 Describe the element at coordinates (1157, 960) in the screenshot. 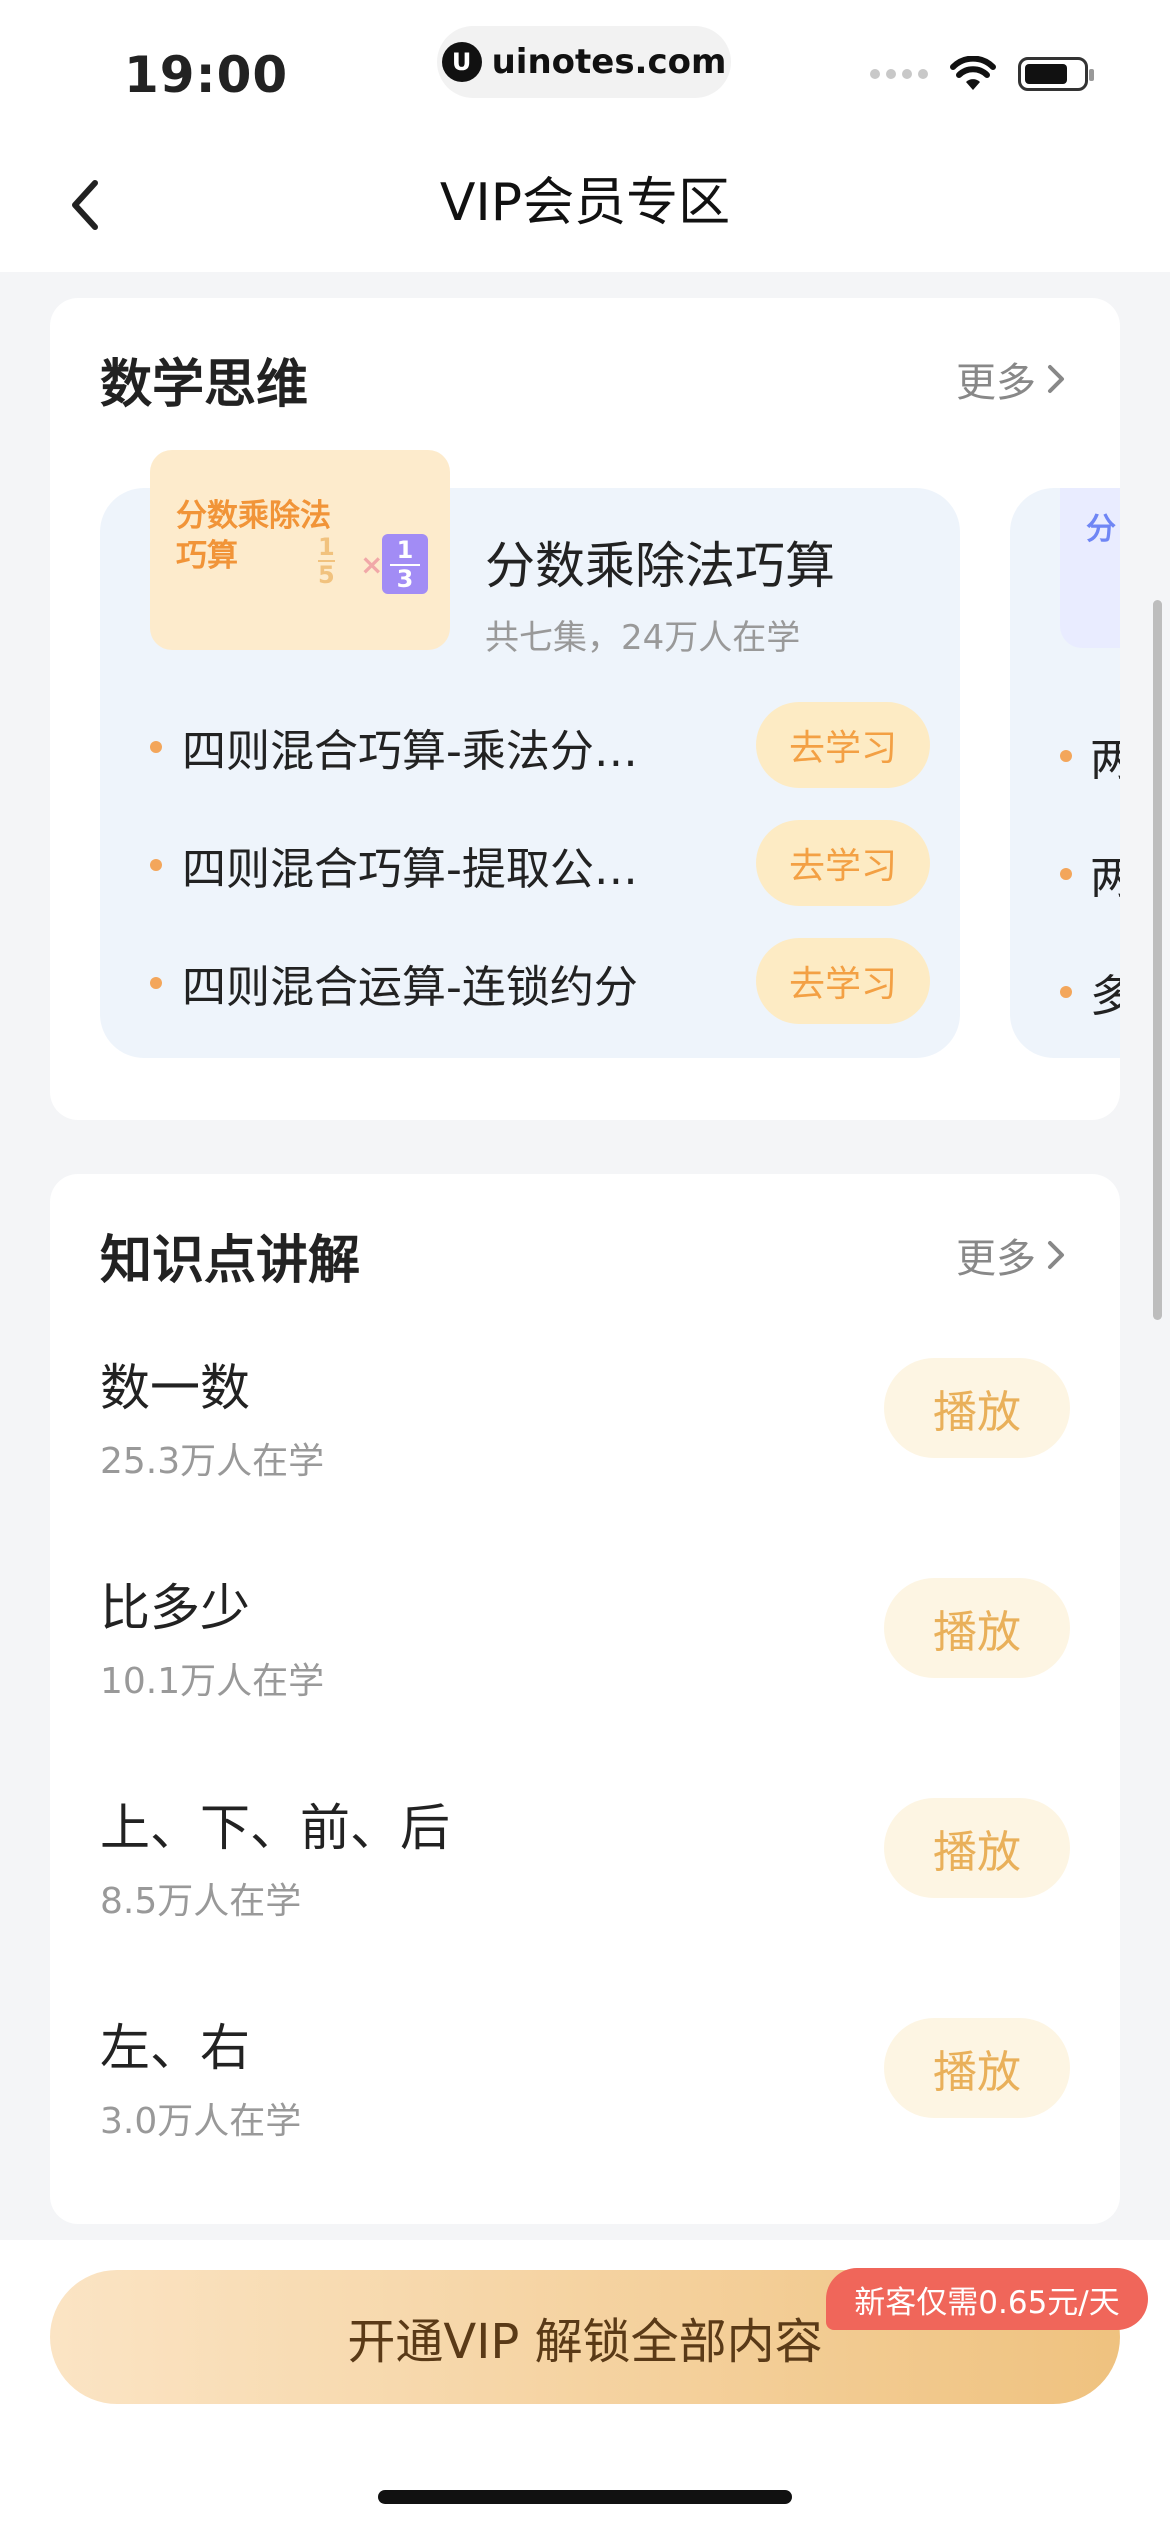

I see `scrollbar` at that location.